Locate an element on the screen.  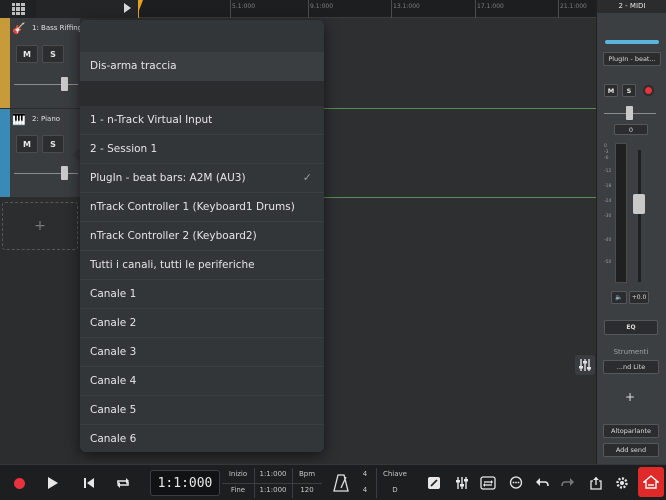
gear-icon is located at coordinates (622, 483).